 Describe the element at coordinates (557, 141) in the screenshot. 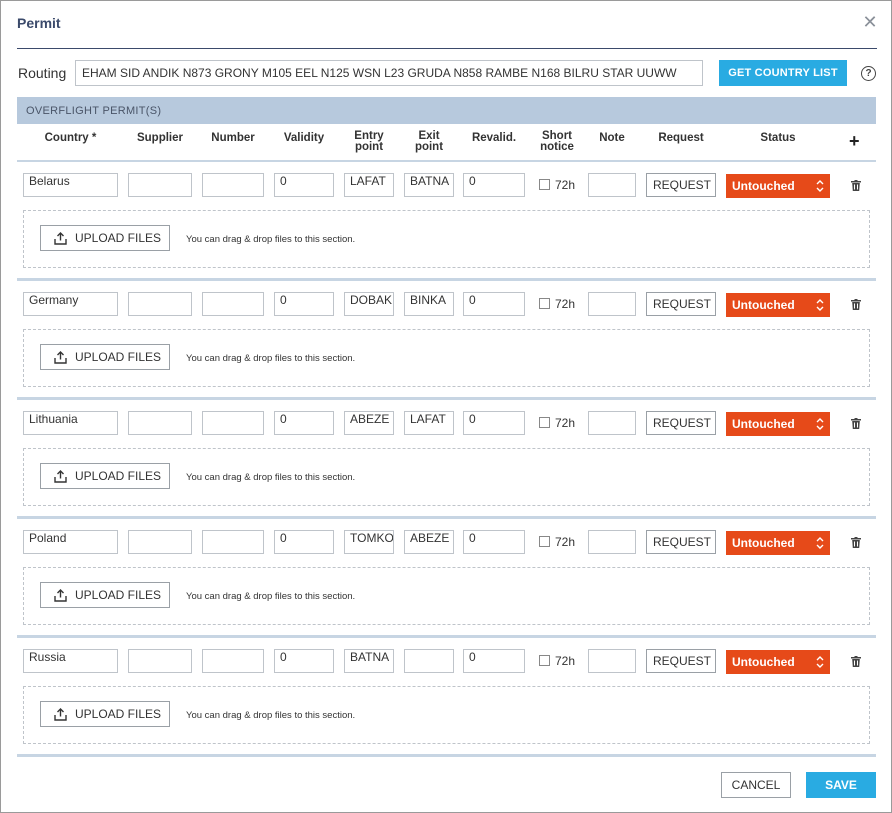

I see `col-short-notice: Short notice` at that location.